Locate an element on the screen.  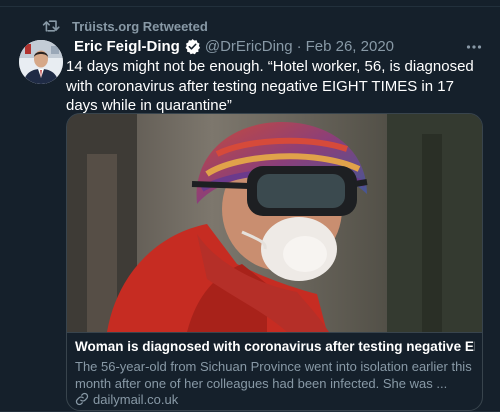
verified-badge-icon is located at coordinates (192, 46).